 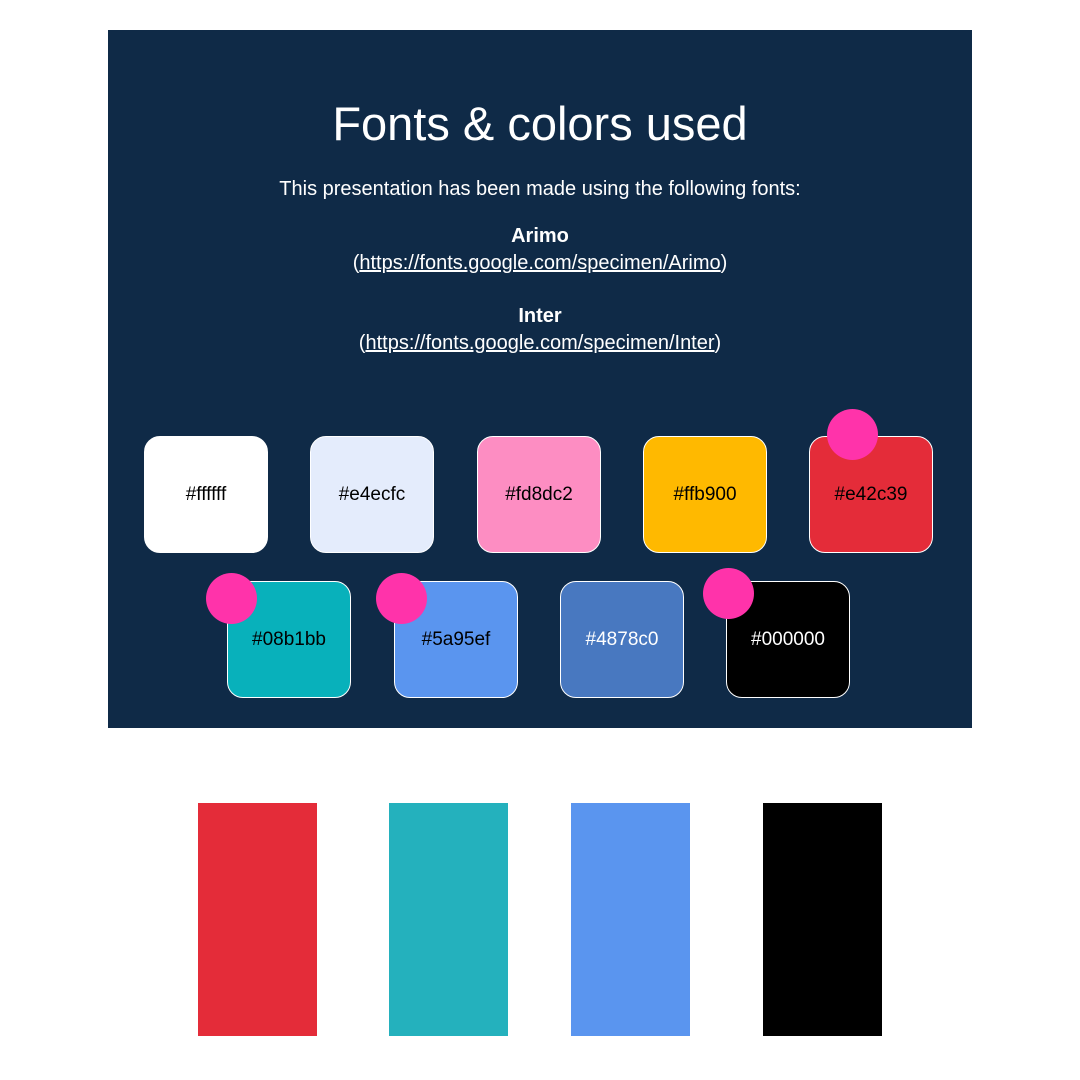 I want to click on swatch-hex-label: #000000, so click(x=788, y=639).